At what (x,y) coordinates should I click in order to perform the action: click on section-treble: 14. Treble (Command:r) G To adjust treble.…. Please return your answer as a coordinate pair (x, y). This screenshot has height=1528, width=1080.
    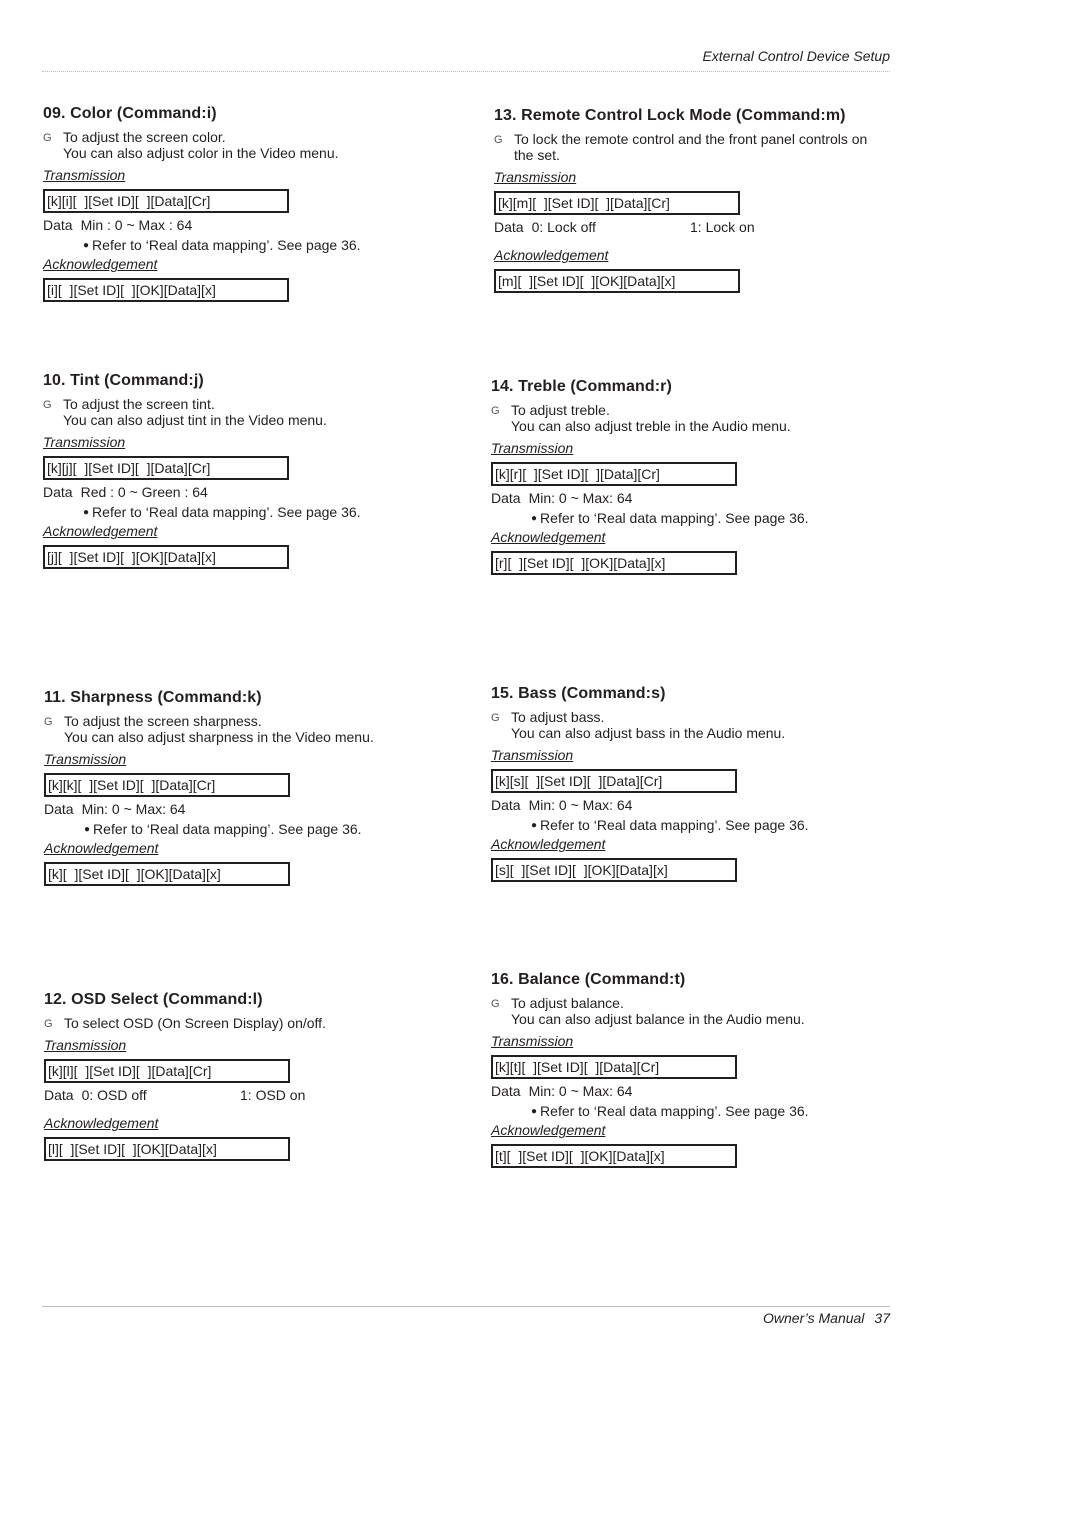
    Looking at the image, I should click on (701, 478).